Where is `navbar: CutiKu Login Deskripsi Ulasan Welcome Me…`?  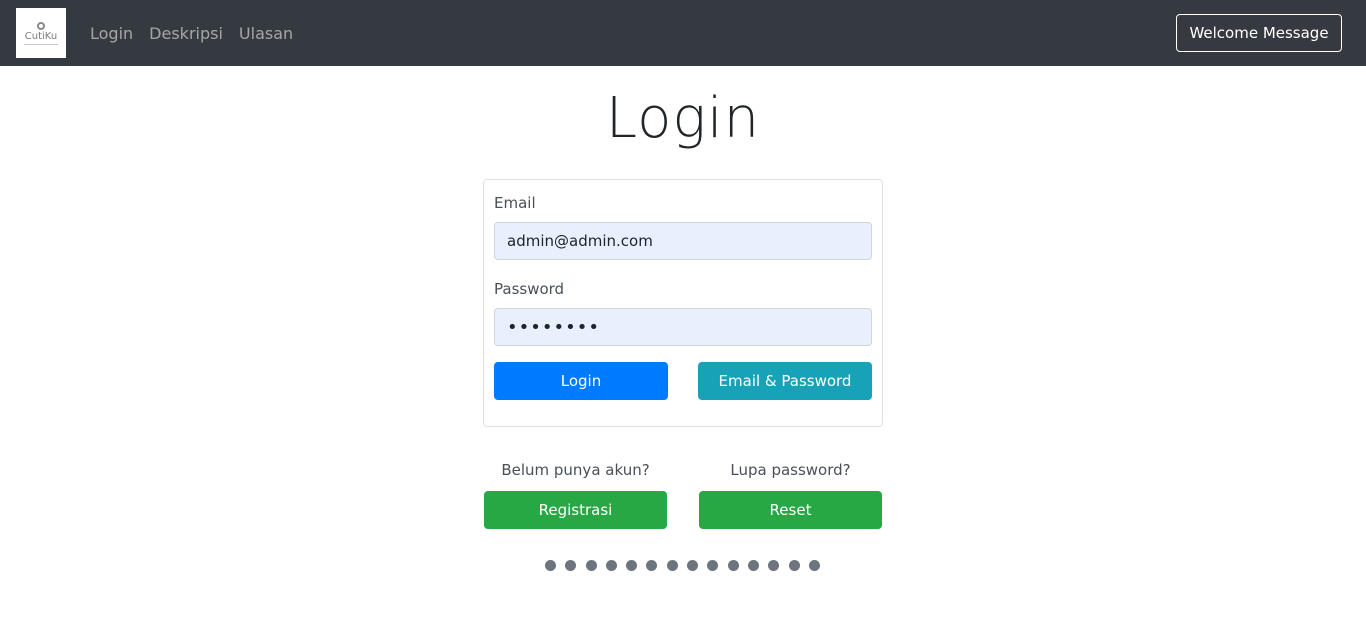
navbar: CutiKu Login Deskripsi Ulasan Welcome Me… is located at coordinates (683, 33).